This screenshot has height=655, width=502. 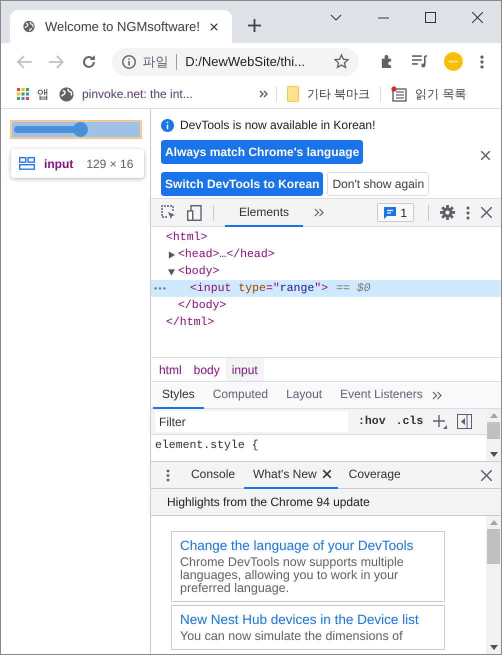 What do you see at coordinates (241, 395) in the screenshot?
I see `sidebar-tab: Computed` at bounding box center [241, 395].